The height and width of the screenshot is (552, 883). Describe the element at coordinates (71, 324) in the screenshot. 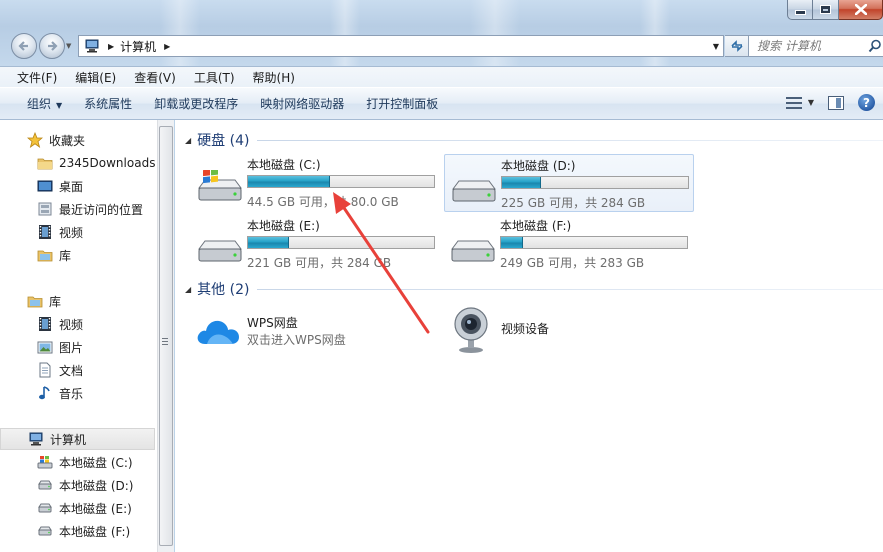

I see `nav-item-label: 视频` at that location.